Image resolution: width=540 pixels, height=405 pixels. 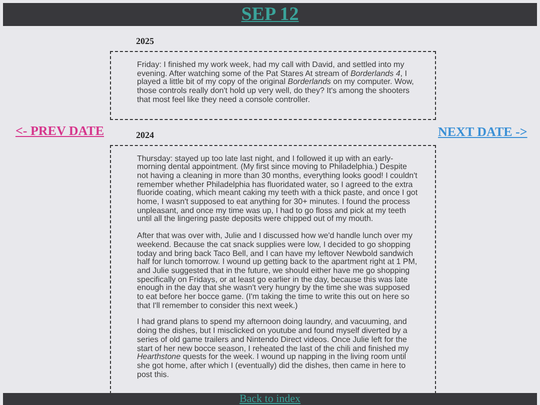 I want to click on year-heading: 2024, so click(x=145, y=135).